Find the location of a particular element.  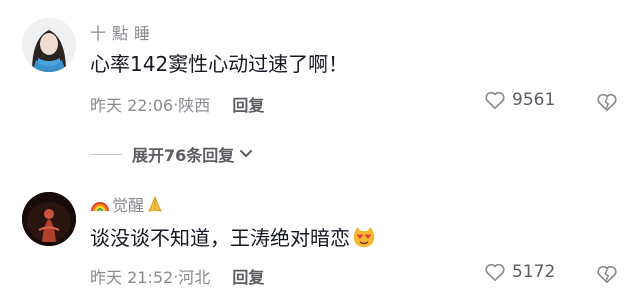

chevron-down-icon is located at coordinates (246, 153).